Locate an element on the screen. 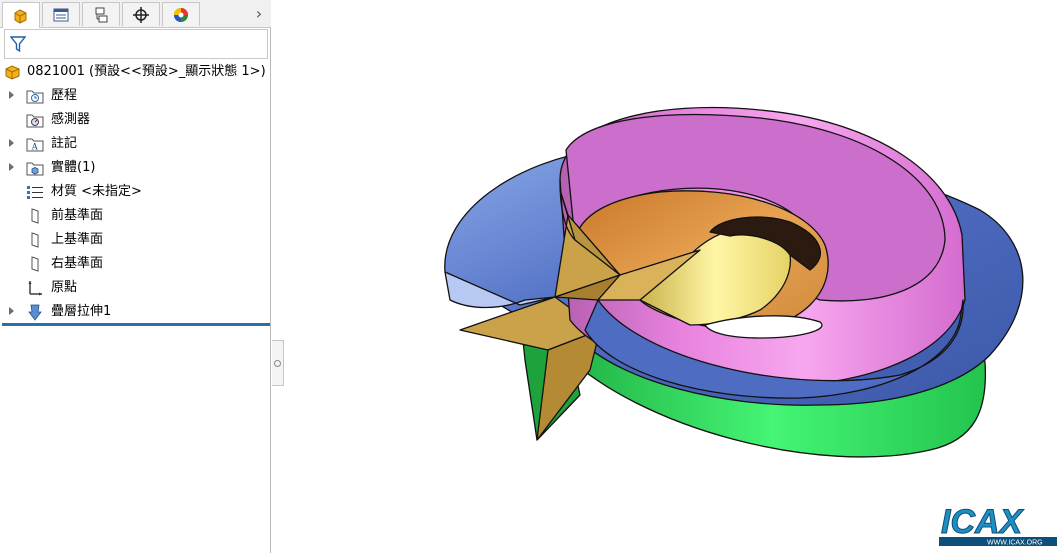  configuration-icon is located at coordinates (101, 14).